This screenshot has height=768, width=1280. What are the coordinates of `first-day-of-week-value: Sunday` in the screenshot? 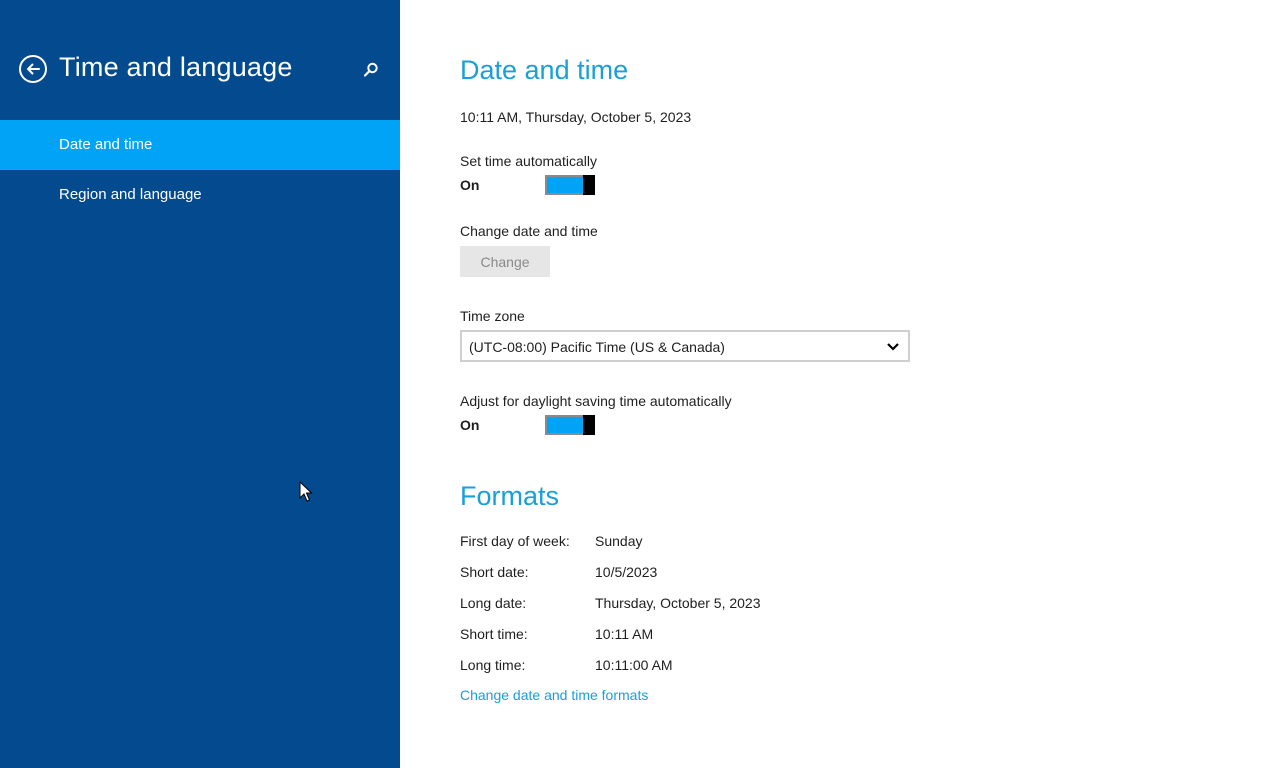 It's located at (619, 541).